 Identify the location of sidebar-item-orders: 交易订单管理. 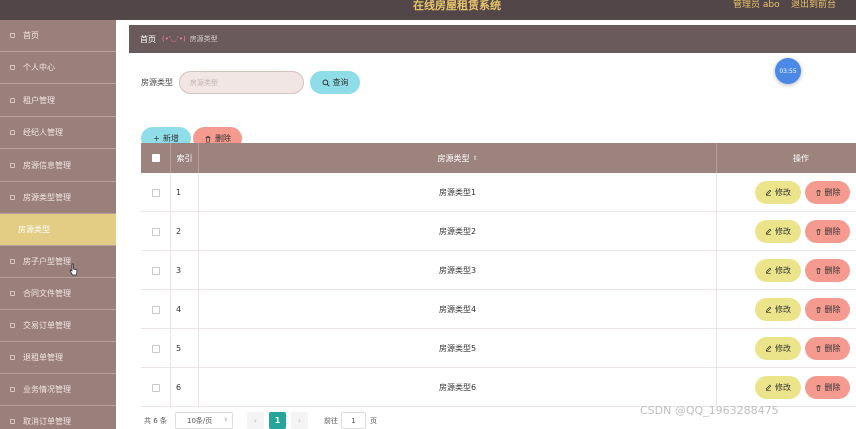
(58, 326).